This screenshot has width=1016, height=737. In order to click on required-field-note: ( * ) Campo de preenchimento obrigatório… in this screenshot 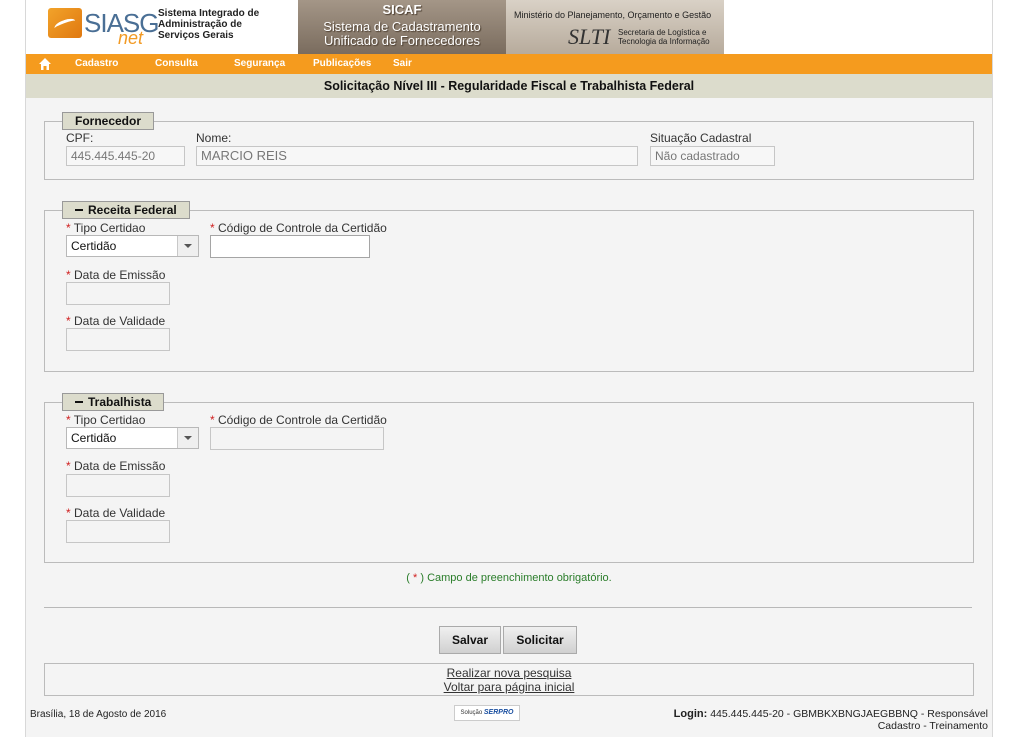, I will do `click(509, 578)`.